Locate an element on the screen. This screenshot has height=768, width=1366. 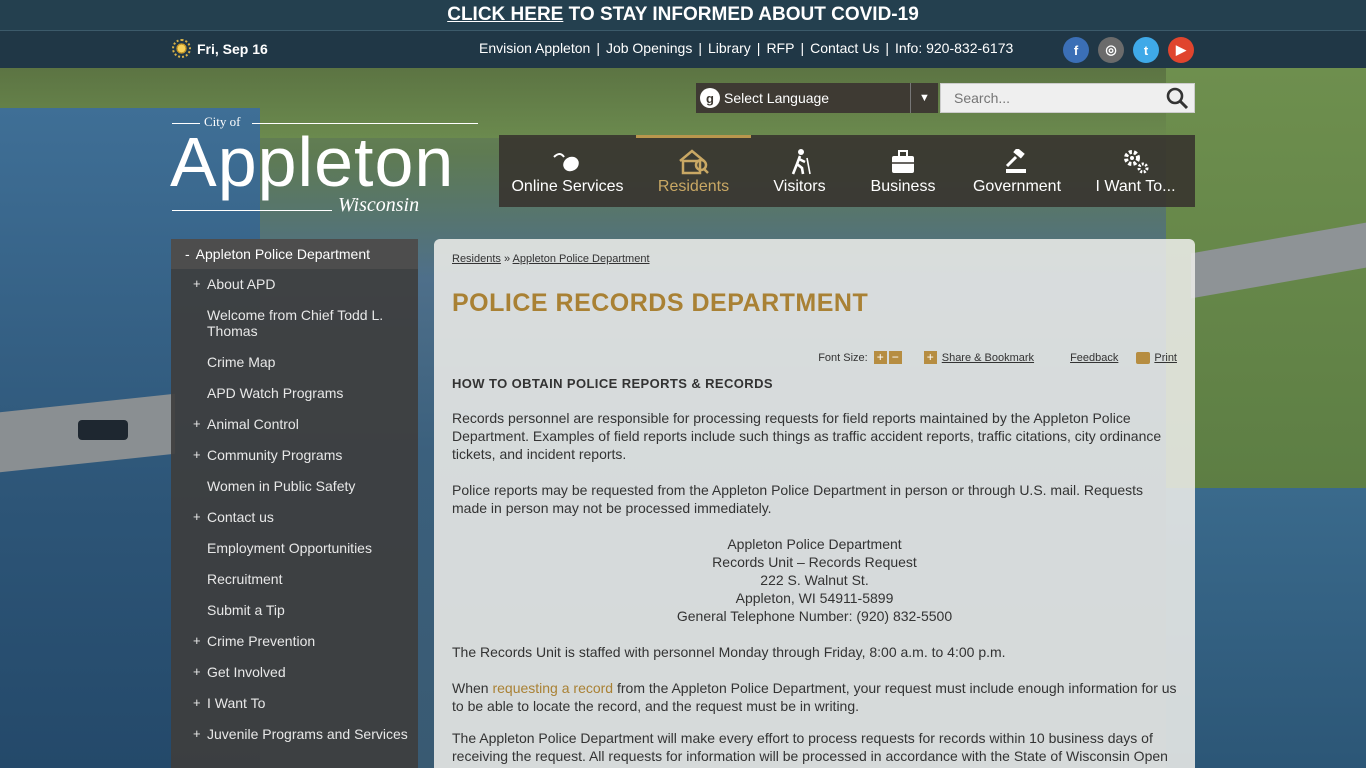
nav-label: Visitors is located at coordinates (799, 186).